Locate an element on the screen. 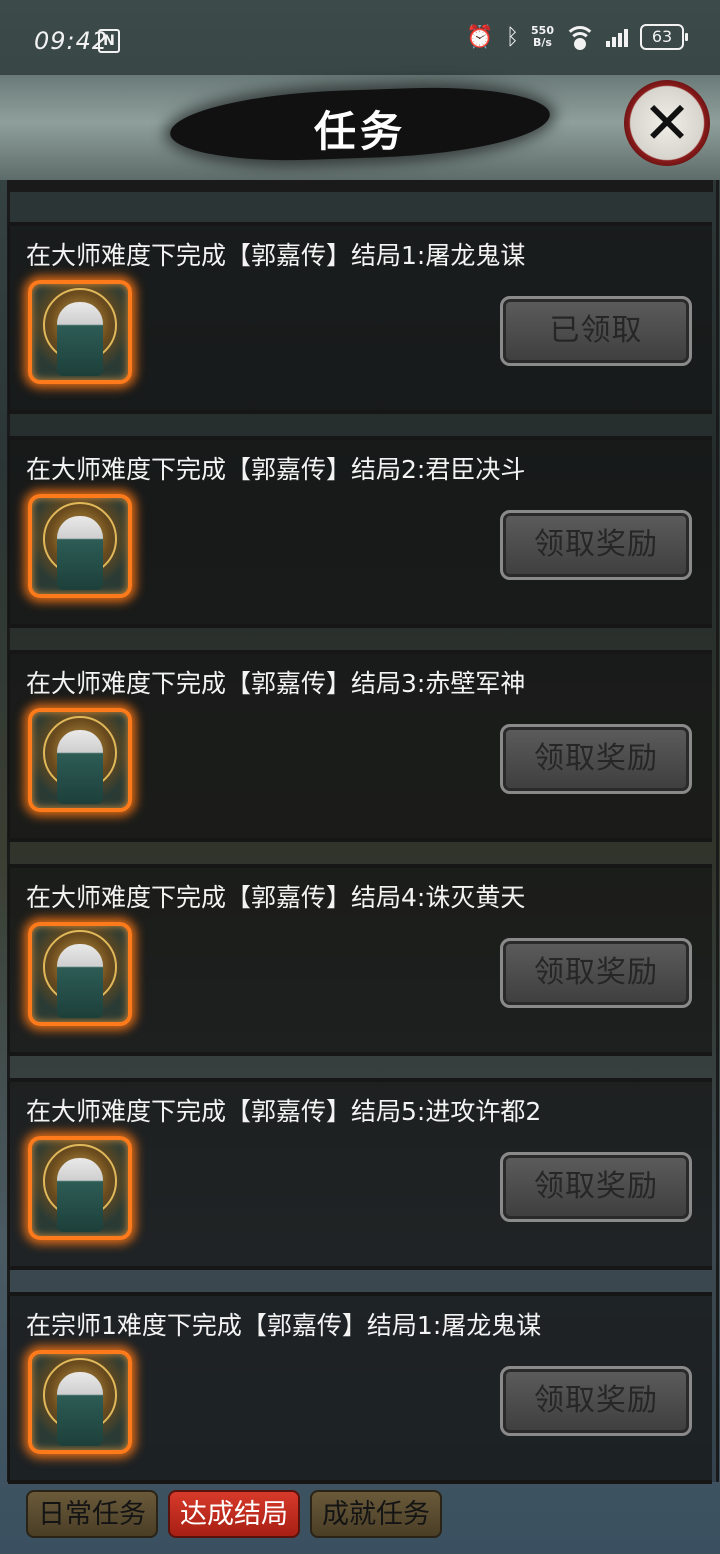 This screenshot has height=1554, width=720. close-icon: ✕ is located at coordinates (667, 123).